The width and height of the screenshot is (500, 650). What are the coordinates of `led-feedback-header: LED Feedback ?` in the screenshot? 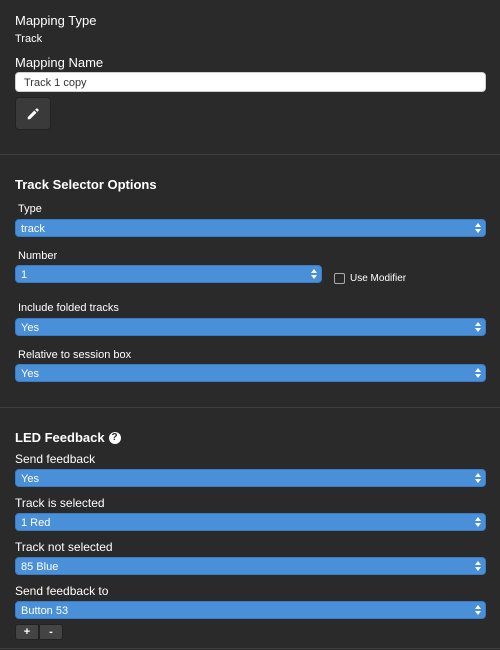 It's located at (68, 437).